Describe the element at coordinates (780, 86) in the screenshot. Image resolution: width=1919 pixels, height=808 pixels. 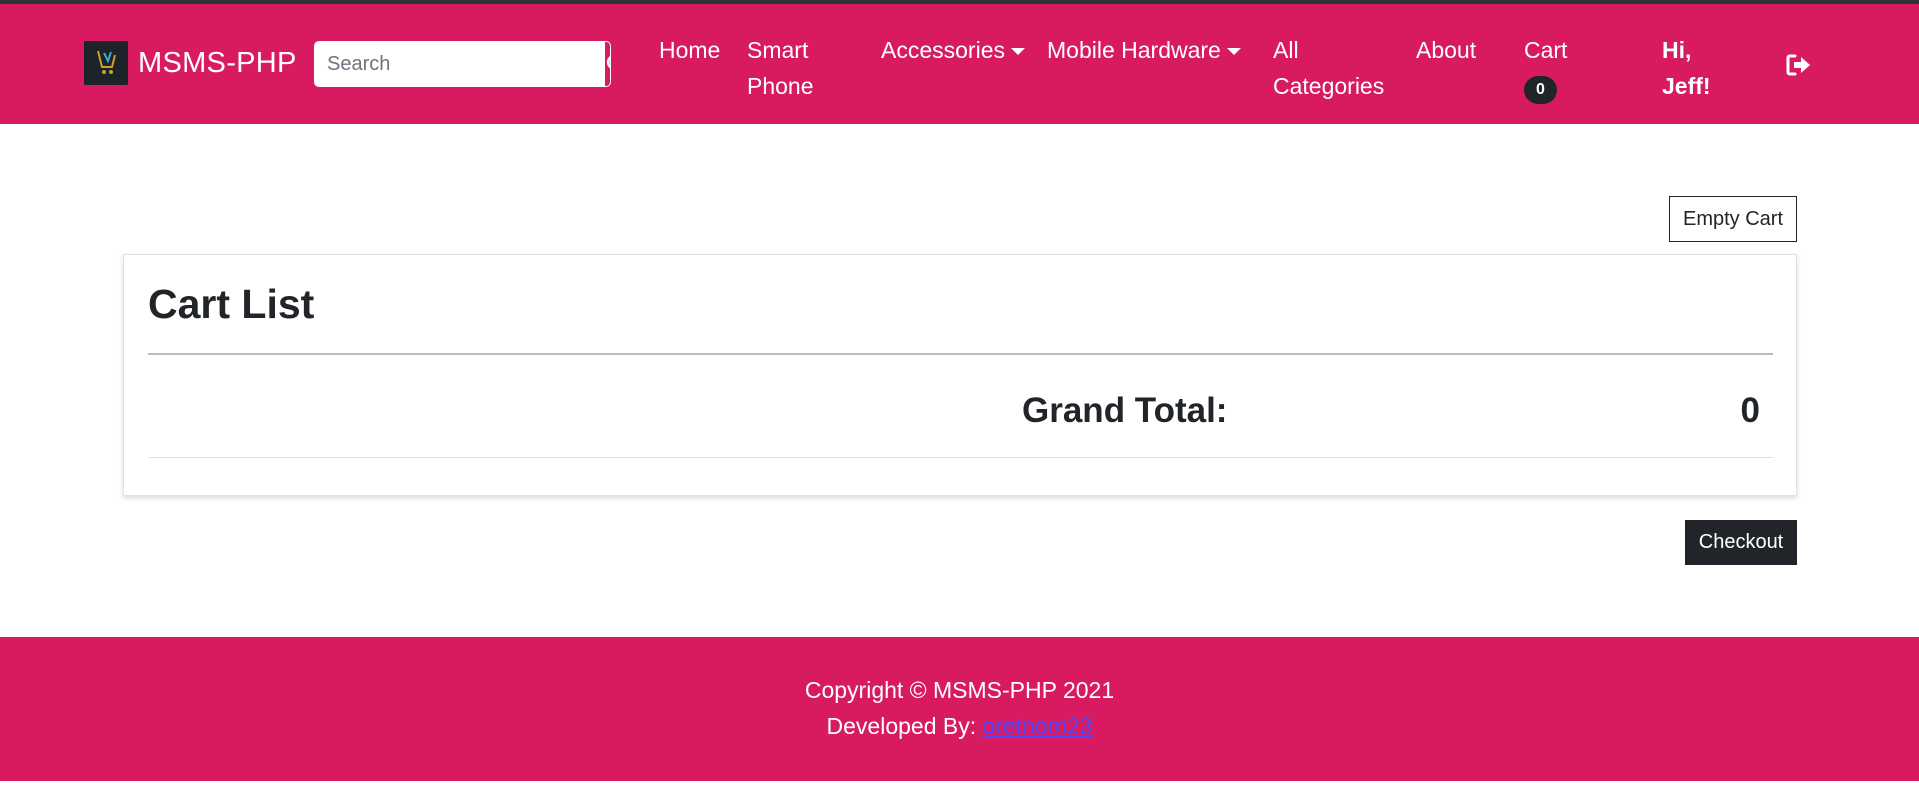
I see `nav-smart-phone-label-line2: Phone` at that location.